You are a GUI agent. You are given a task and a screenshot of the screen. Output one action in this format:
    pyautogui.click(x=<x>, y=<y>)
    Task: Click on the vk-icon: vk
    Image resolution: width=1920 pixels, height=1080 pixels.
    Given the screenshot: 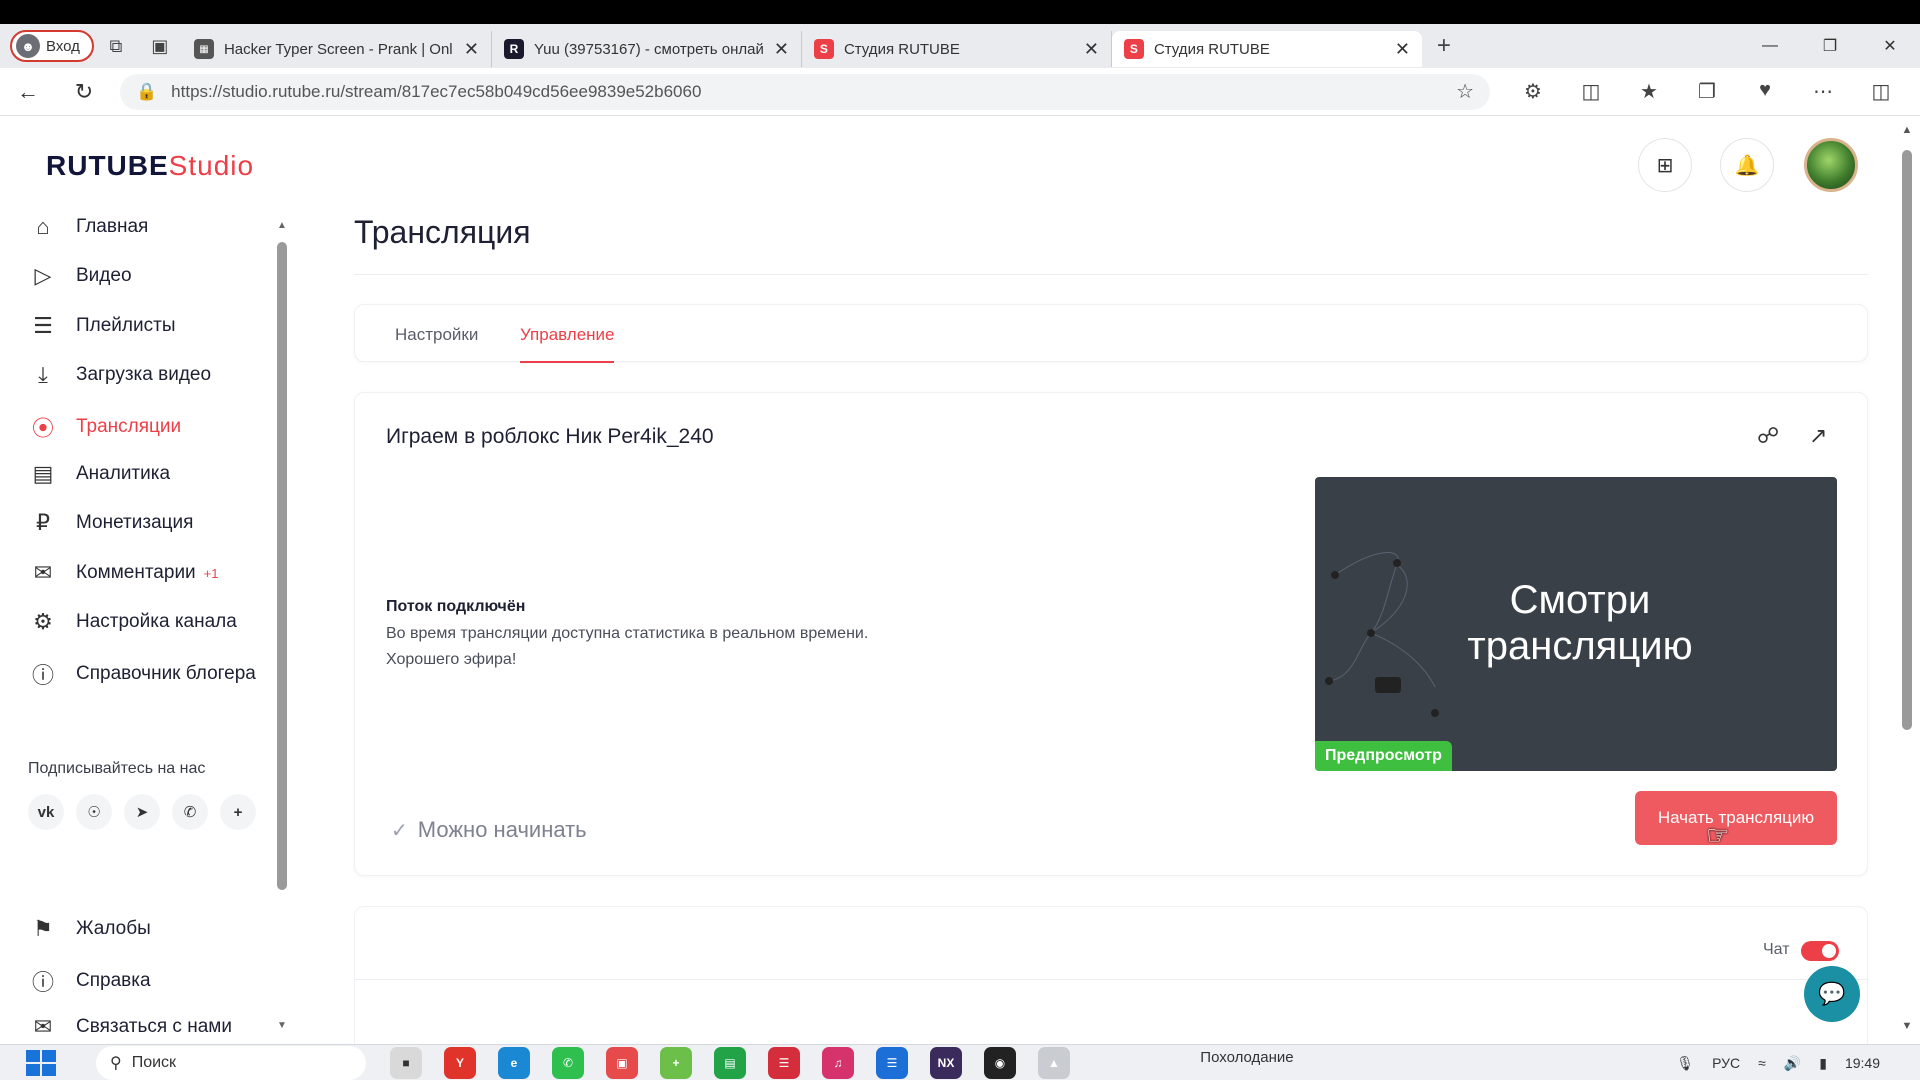 What is the action you would take?
    pyautogui.click(x=46, y=812)
    